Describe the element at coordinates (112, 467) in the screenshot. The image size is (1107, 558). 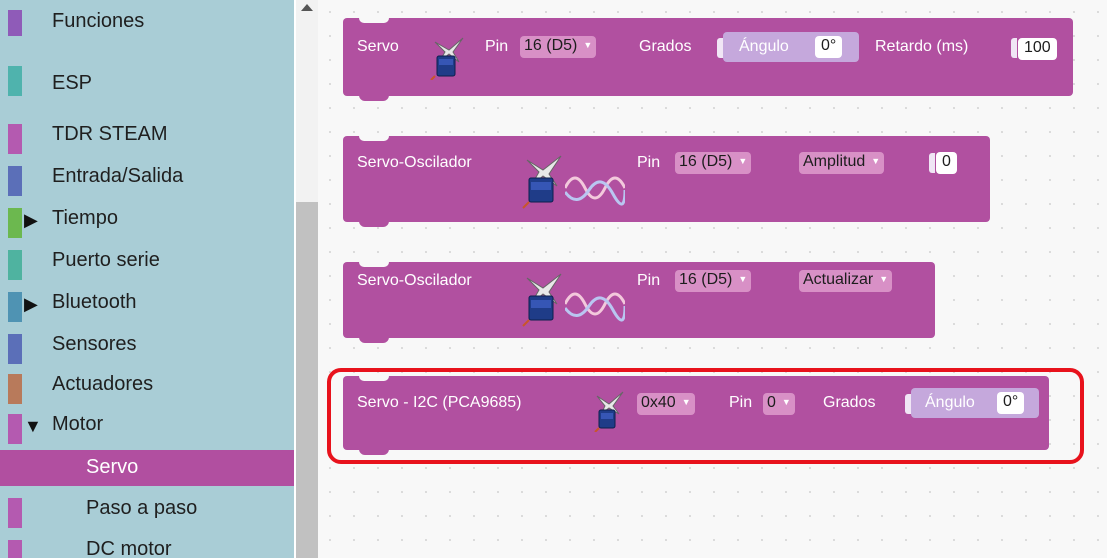
I see `category-label: Servo` at that location.